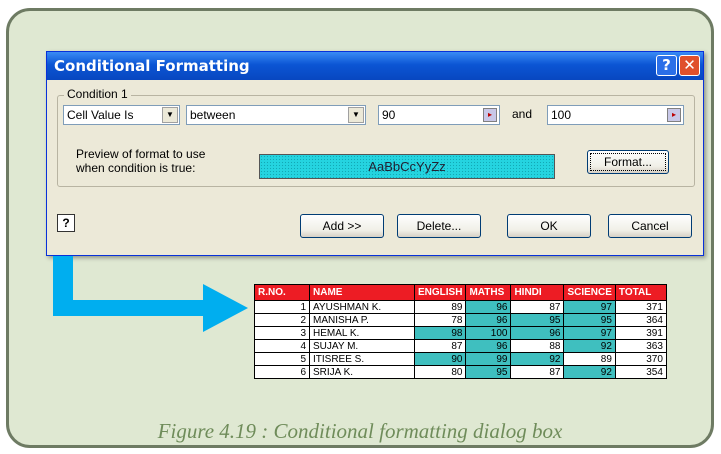  I want to click on add-button: Add >>, so click(342, 226).